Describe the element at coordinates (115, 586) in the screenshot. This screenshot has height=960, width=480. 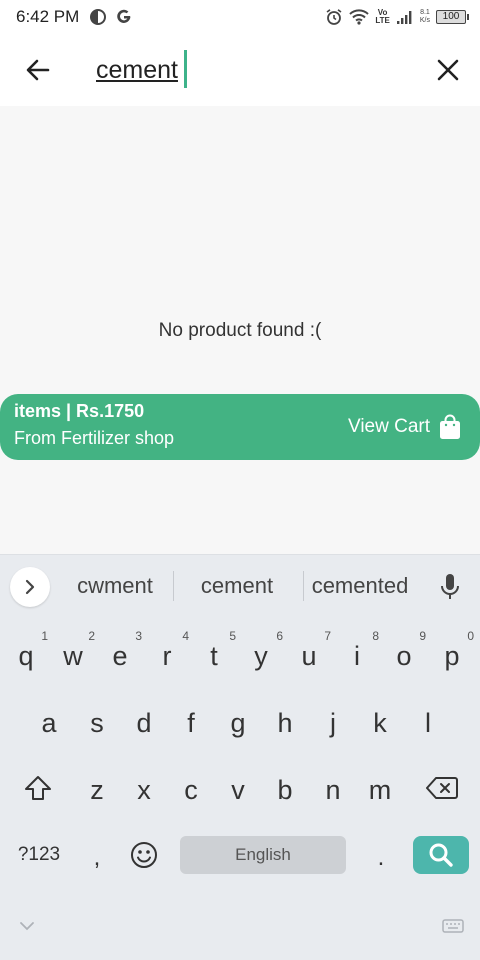
I see `suggestion-1: cwment` at that location.